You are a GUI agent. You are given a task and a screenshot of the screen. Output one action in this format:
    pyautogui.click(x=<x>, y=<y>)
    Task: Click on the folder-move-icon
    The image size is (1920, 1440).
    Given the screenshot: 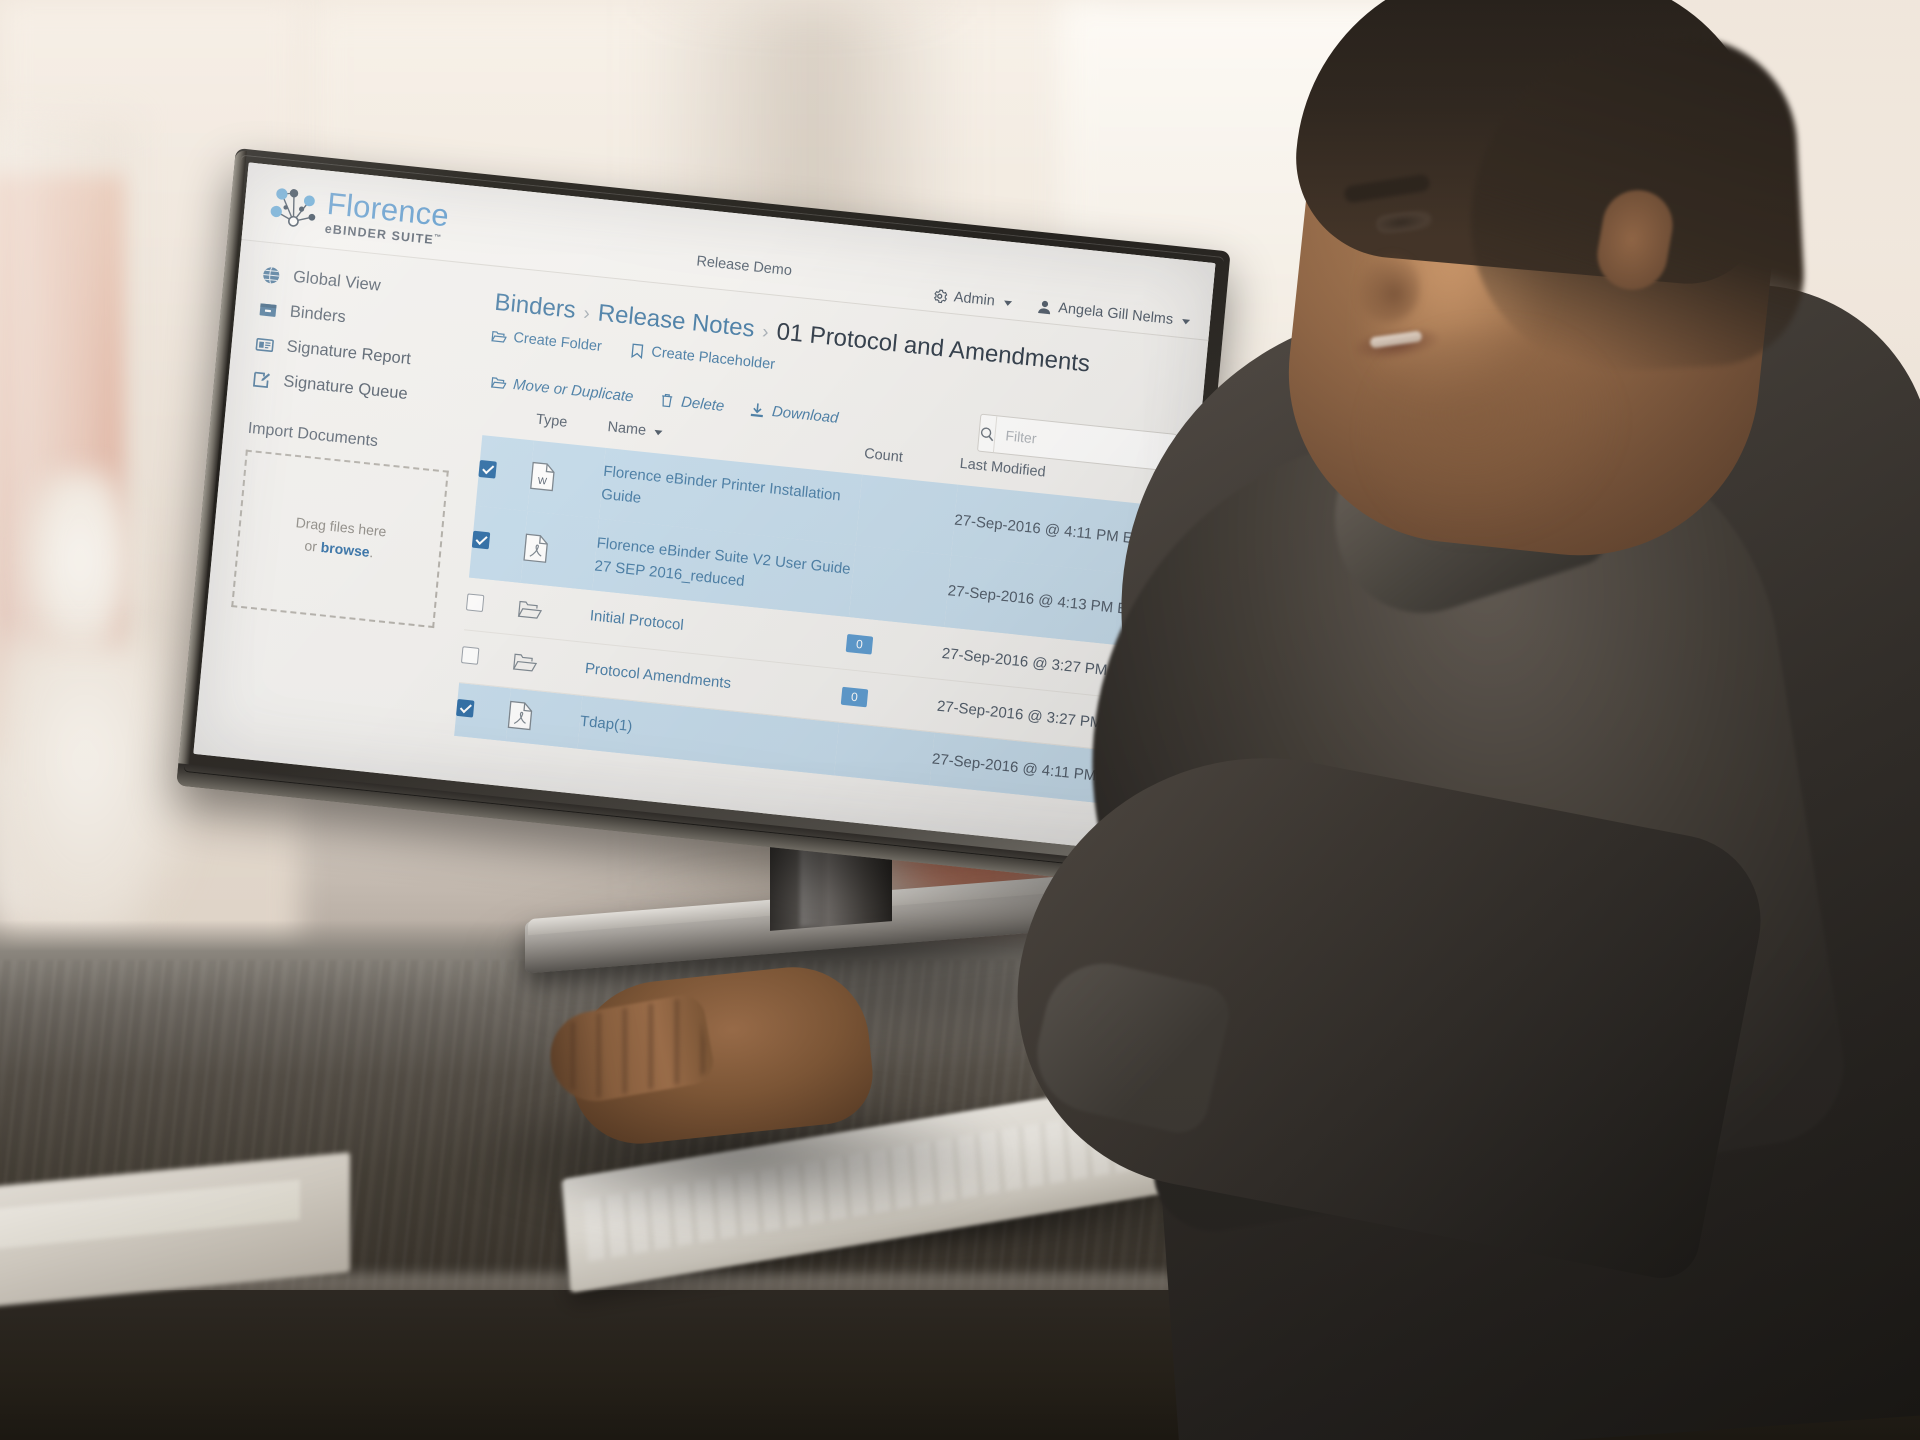 What is the action you would take?
    pyautogui.click(x=498, y=383)
    